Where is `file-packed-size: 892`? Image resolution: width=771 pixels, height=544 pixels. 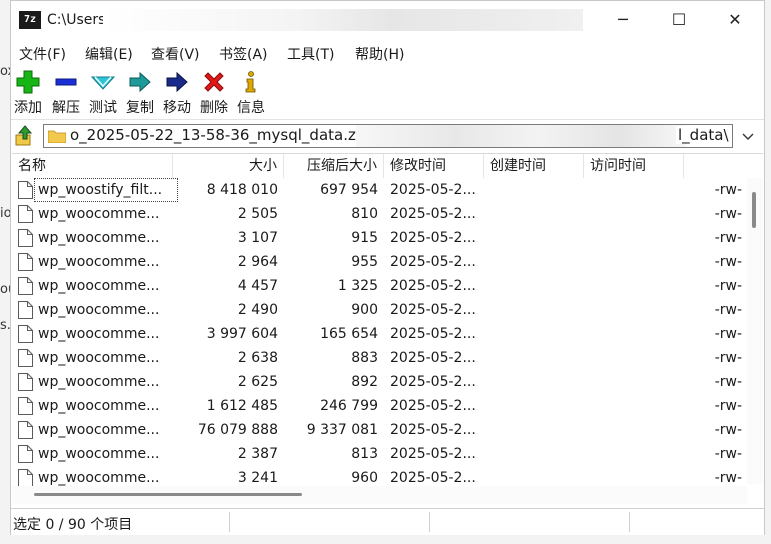 file-packed-size: 892 is located at coordinates (364, 382).